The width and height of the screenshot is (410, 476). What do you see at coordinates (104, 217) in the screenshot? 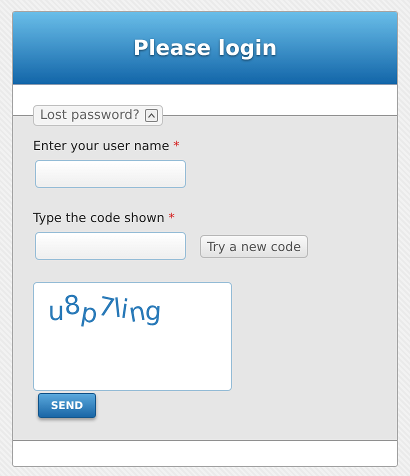
I see `field-label: Type the code shown *` at bounding box center [104, 217].